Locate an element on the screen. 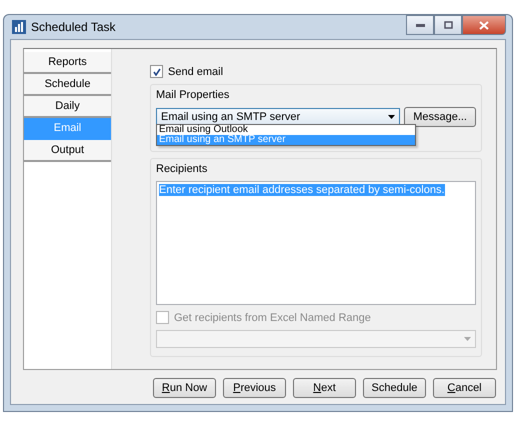  checkbox-label: Get recipients from Excel Named Range is located at coordinates (272, 318).